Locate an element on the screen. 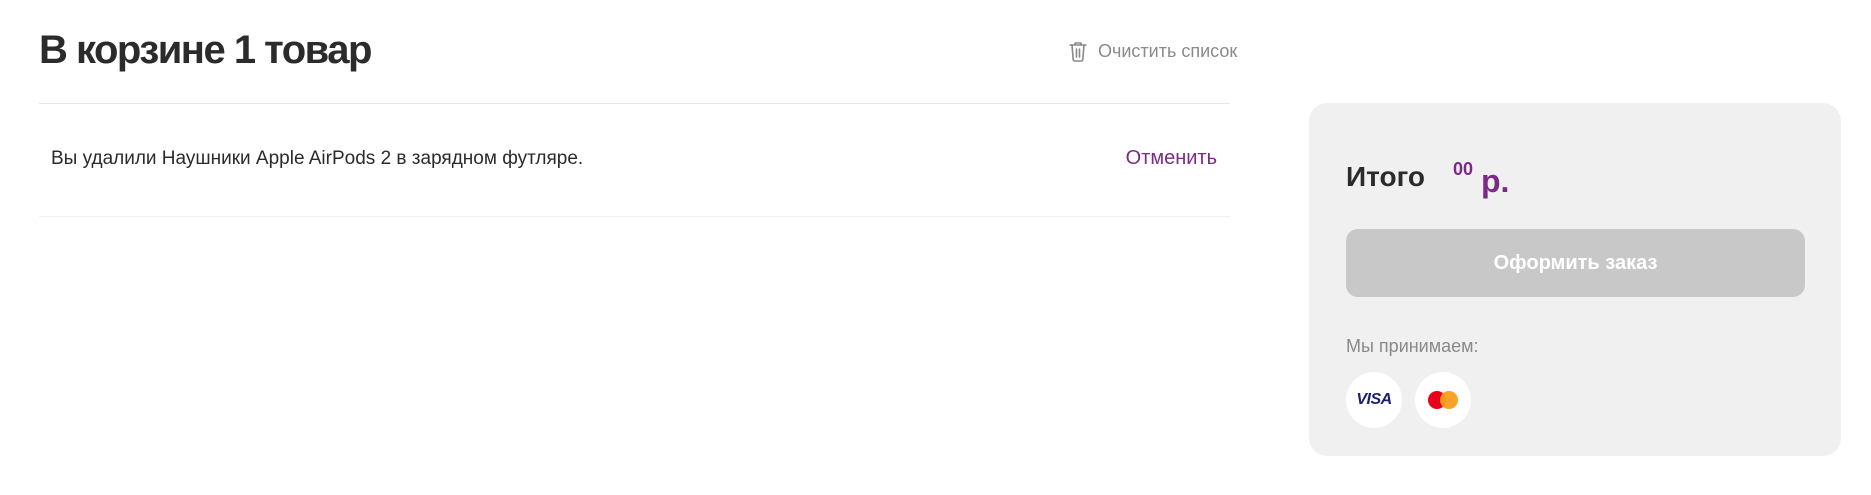 This screenshot has height=495, width=1871. total-label: Итого is located at coordinates (1385, 176).